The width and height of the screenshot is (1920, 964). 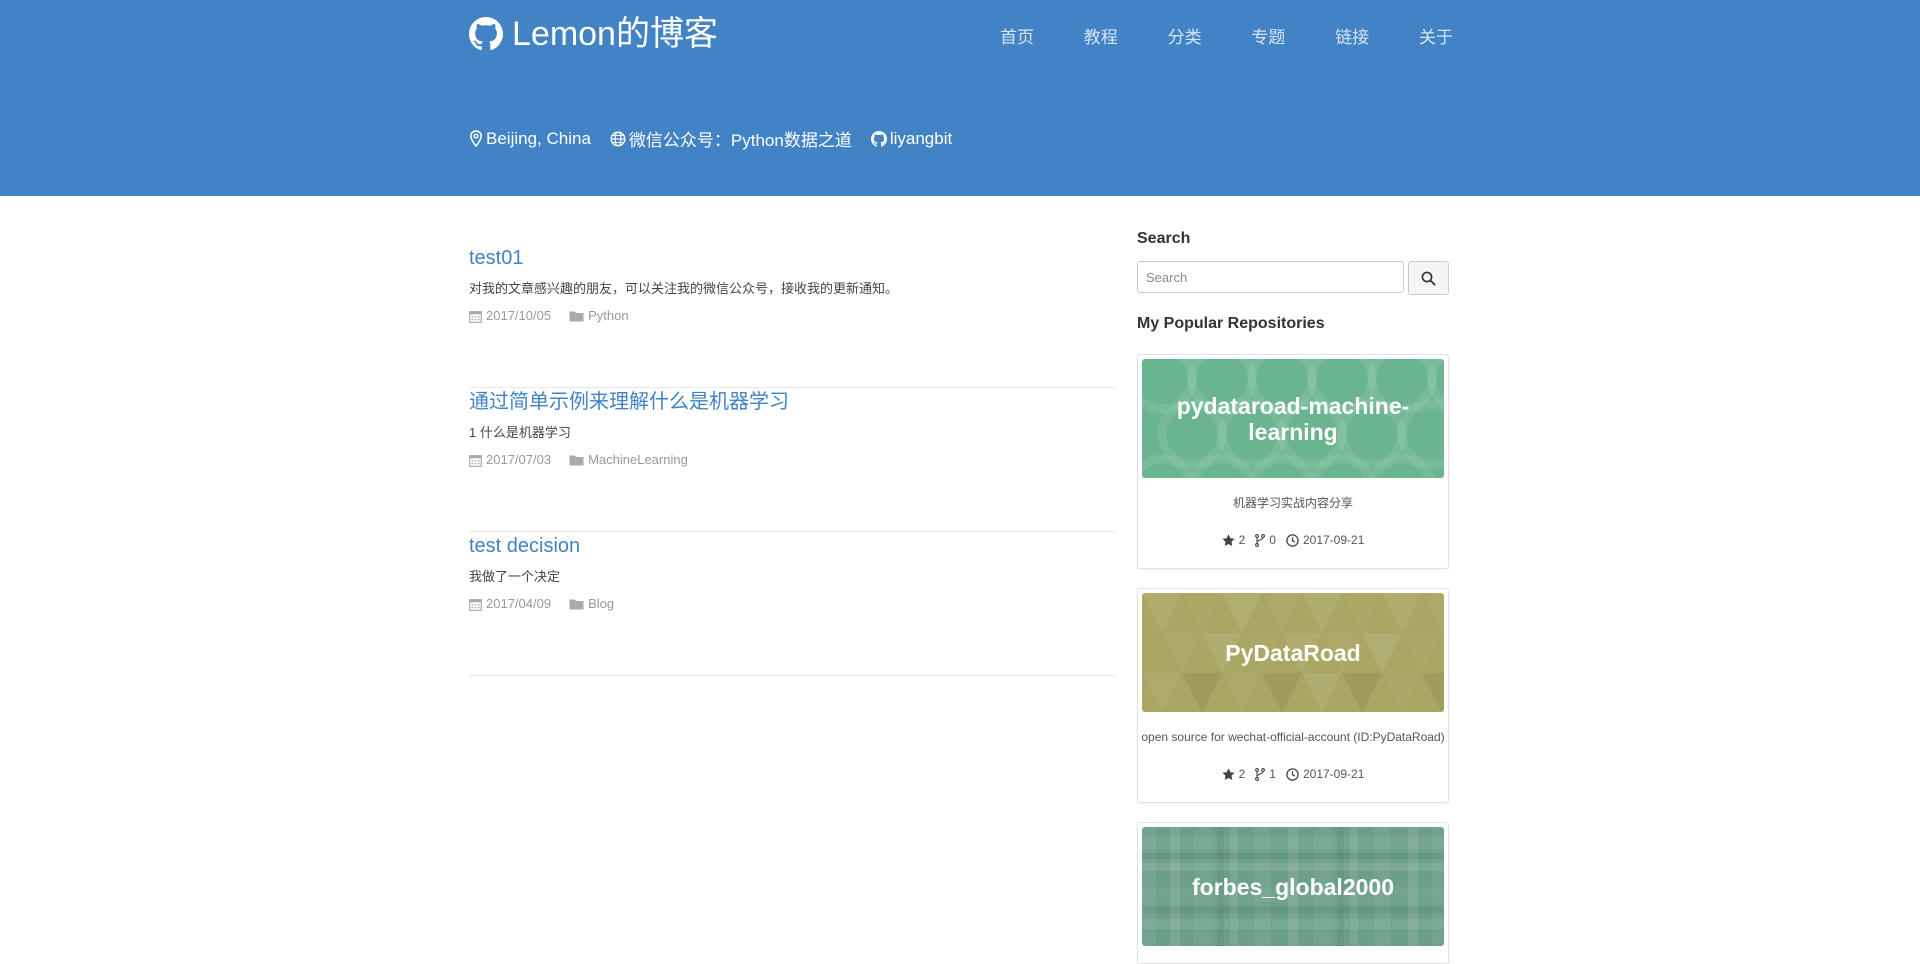 I want to click on repo-stats: 2 1 2017-09-21, so click(x=1293, y=774).